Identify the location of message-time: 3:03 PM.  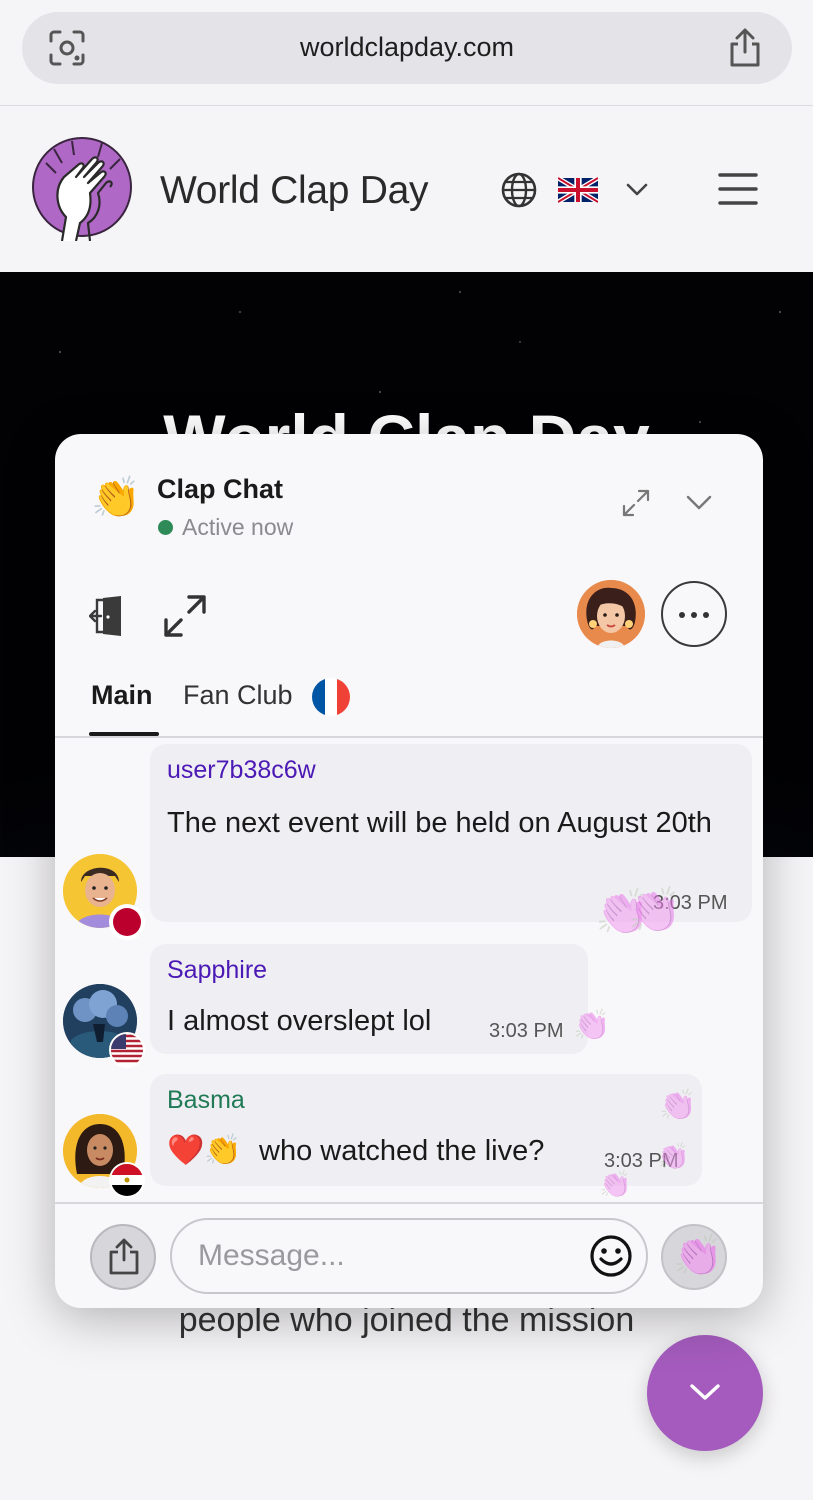
(526, 1031).